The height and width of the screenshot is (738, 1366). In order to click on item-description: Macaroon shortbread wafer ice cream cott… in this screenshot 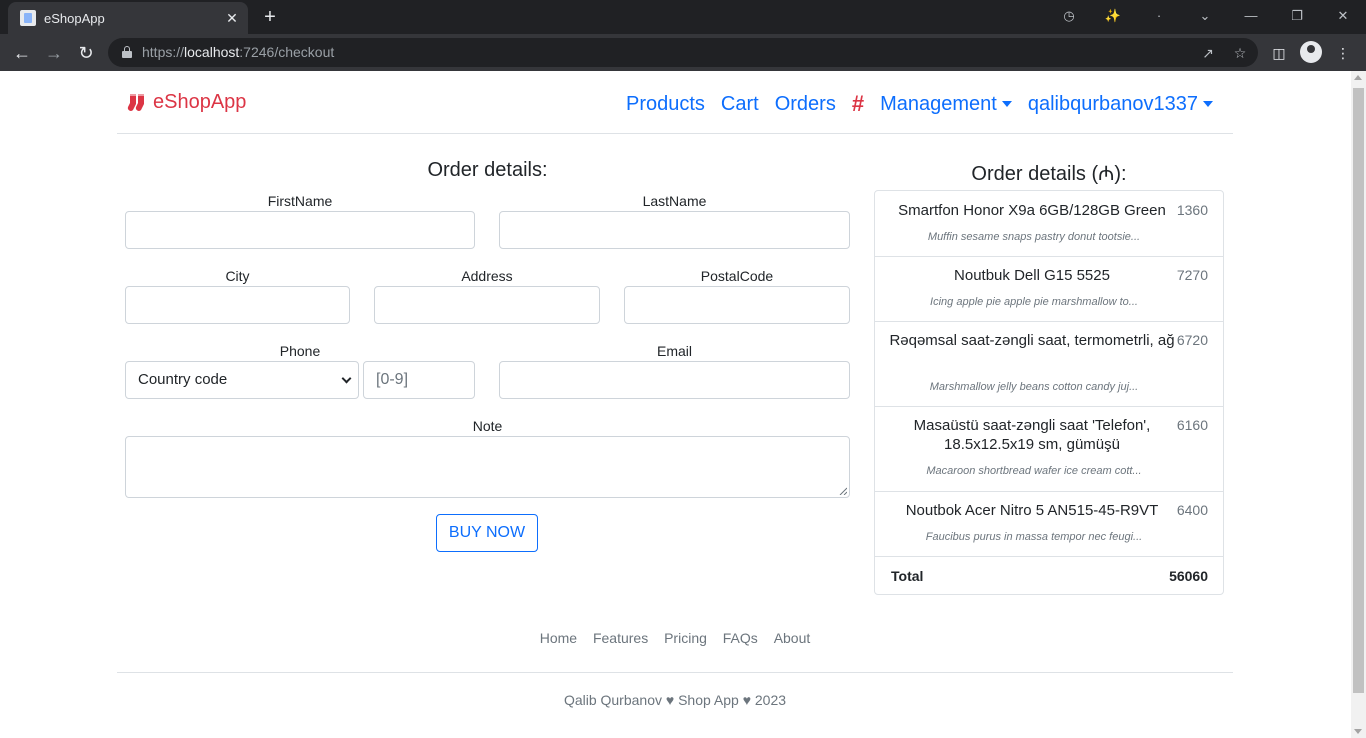, I will do `click(1034, 471)`.